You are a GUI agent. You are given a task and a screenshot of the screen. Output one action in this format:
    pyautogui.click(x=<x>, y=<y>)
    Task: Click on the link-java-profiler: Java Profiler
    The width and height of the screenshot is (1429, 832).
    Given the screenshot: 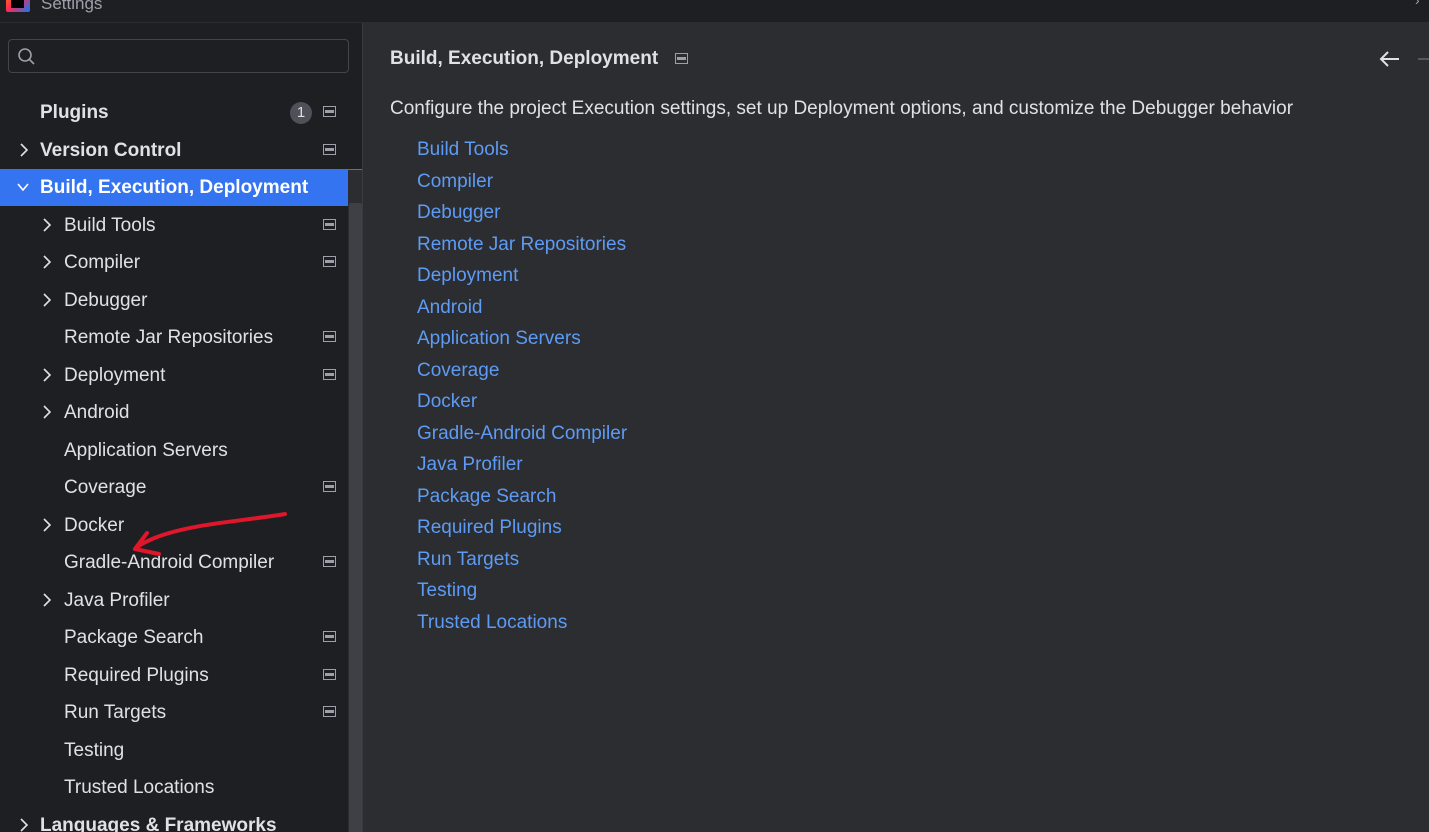 What is the action you would take?
    pyautogui.click(x=522, y=469)
    